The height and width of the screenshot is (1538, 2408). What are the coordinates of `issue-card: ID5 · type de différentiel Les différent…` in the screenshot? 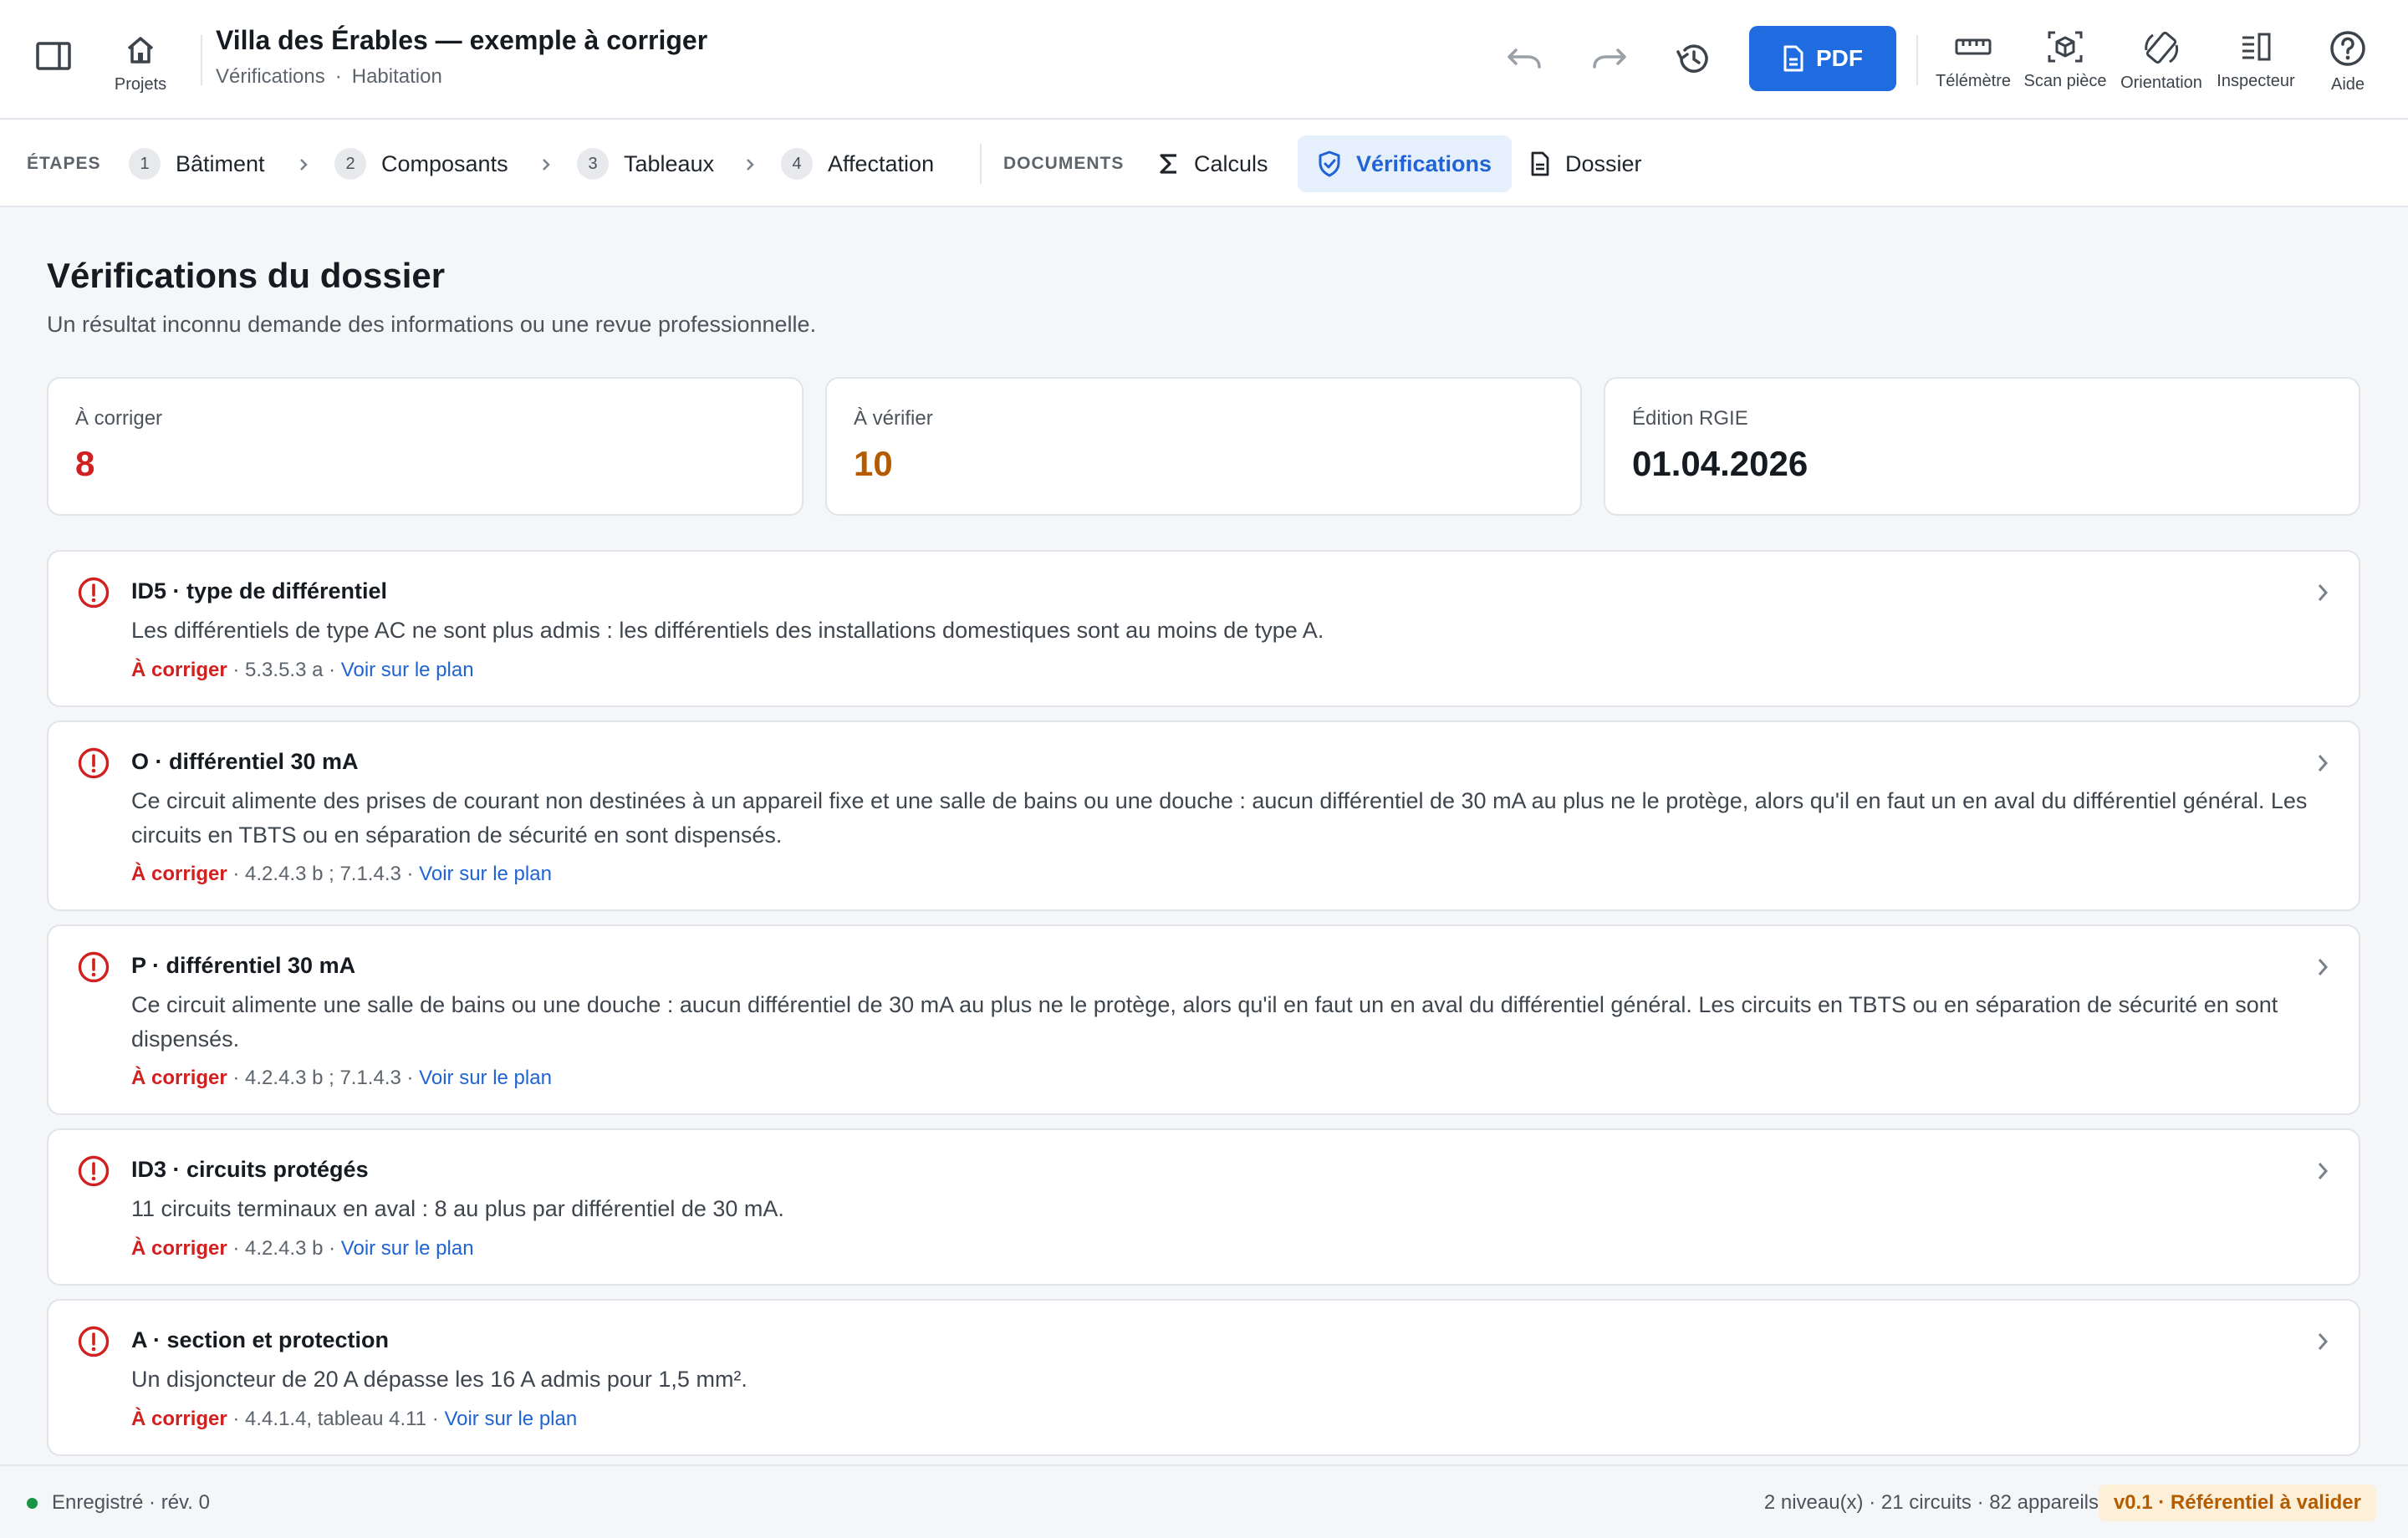 It's located at (1204, 629).